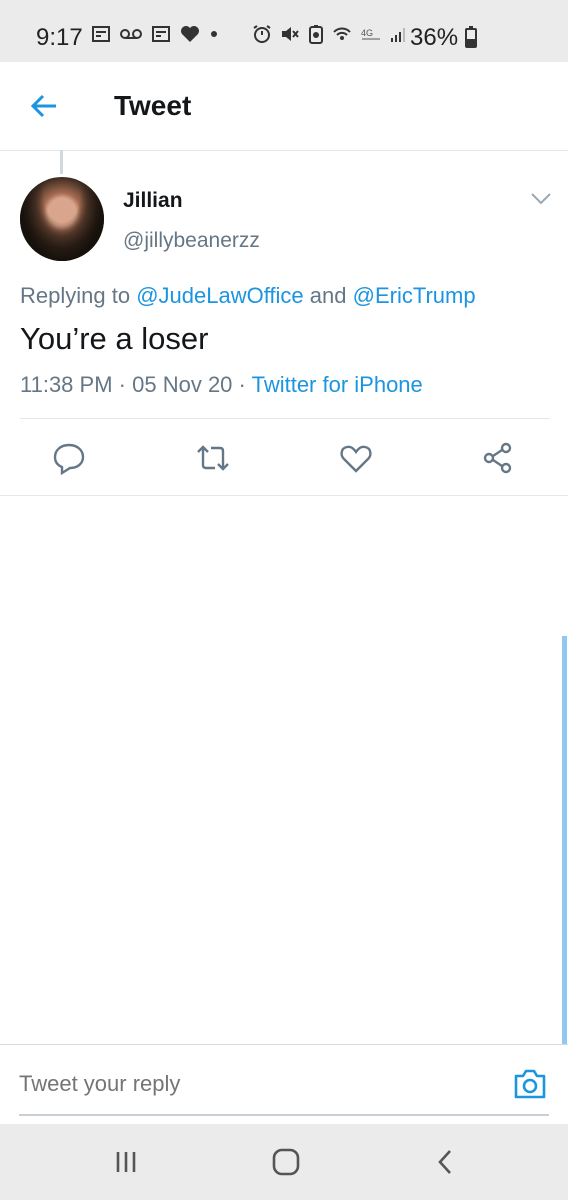  What do you see at coordinates (284, 457) in the screenshot?
I see `tweet-actions` at bounding box center [284, 457].